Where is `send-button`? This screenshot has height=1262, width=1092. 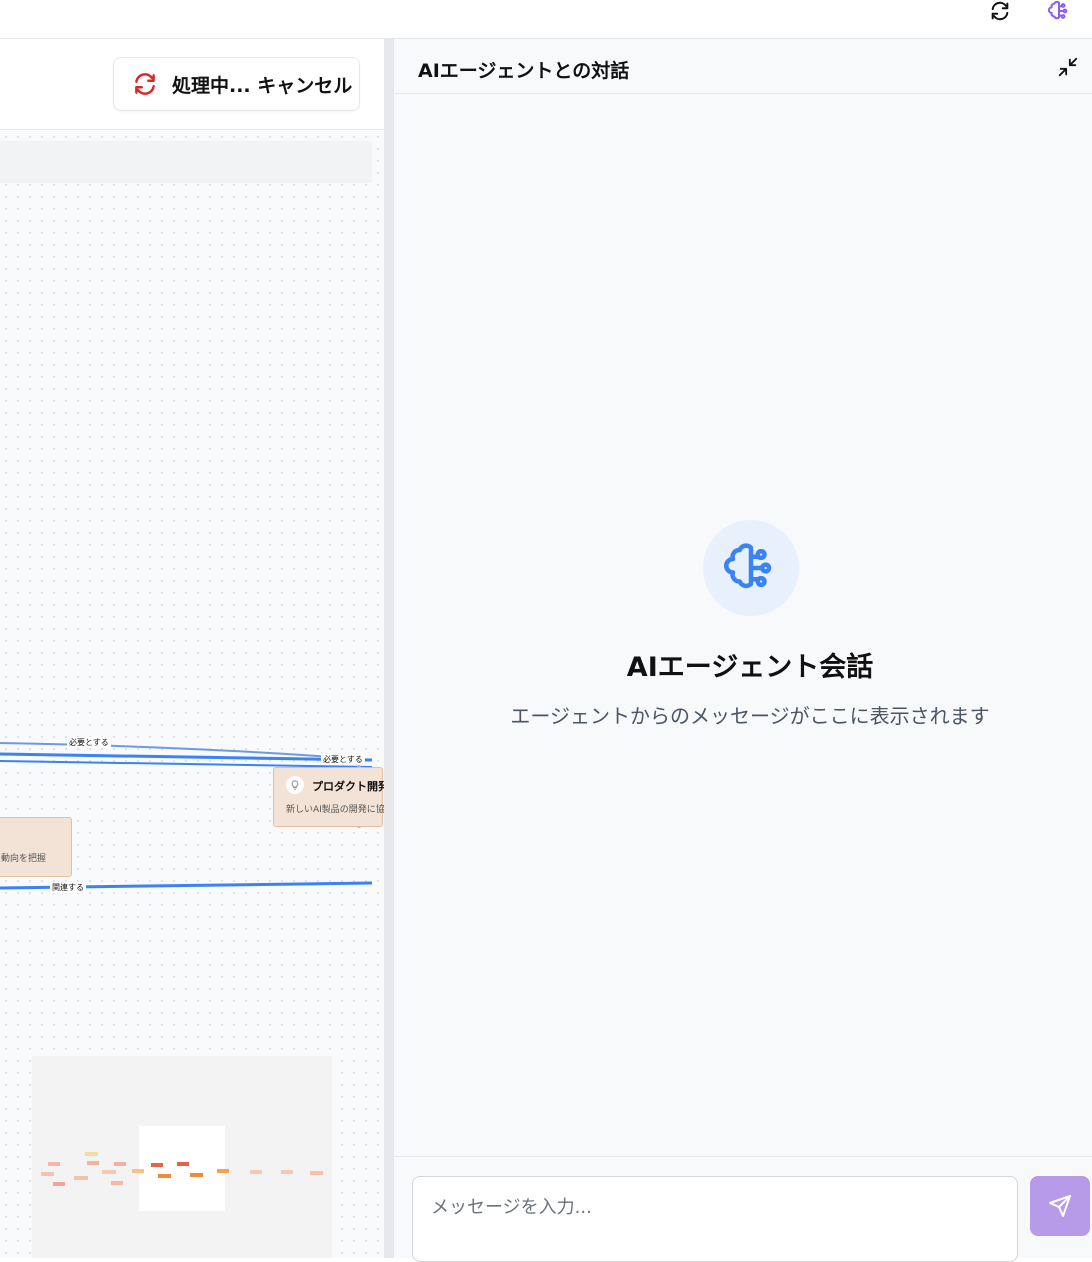 send-button is located at coordinates (1060, 1206).